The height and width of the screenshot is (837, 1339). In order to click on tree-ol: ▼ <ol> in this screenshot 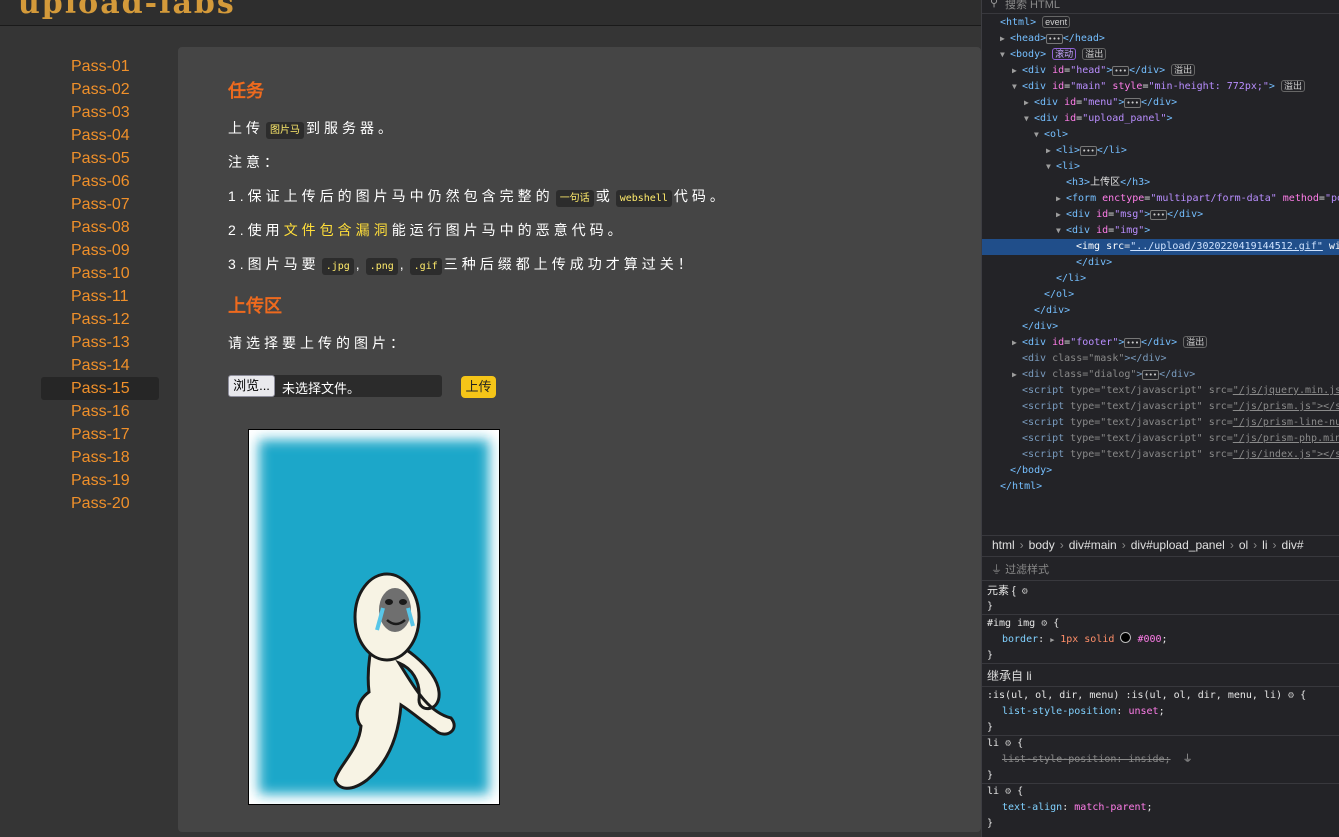, I will do `click(1051, 135)`.